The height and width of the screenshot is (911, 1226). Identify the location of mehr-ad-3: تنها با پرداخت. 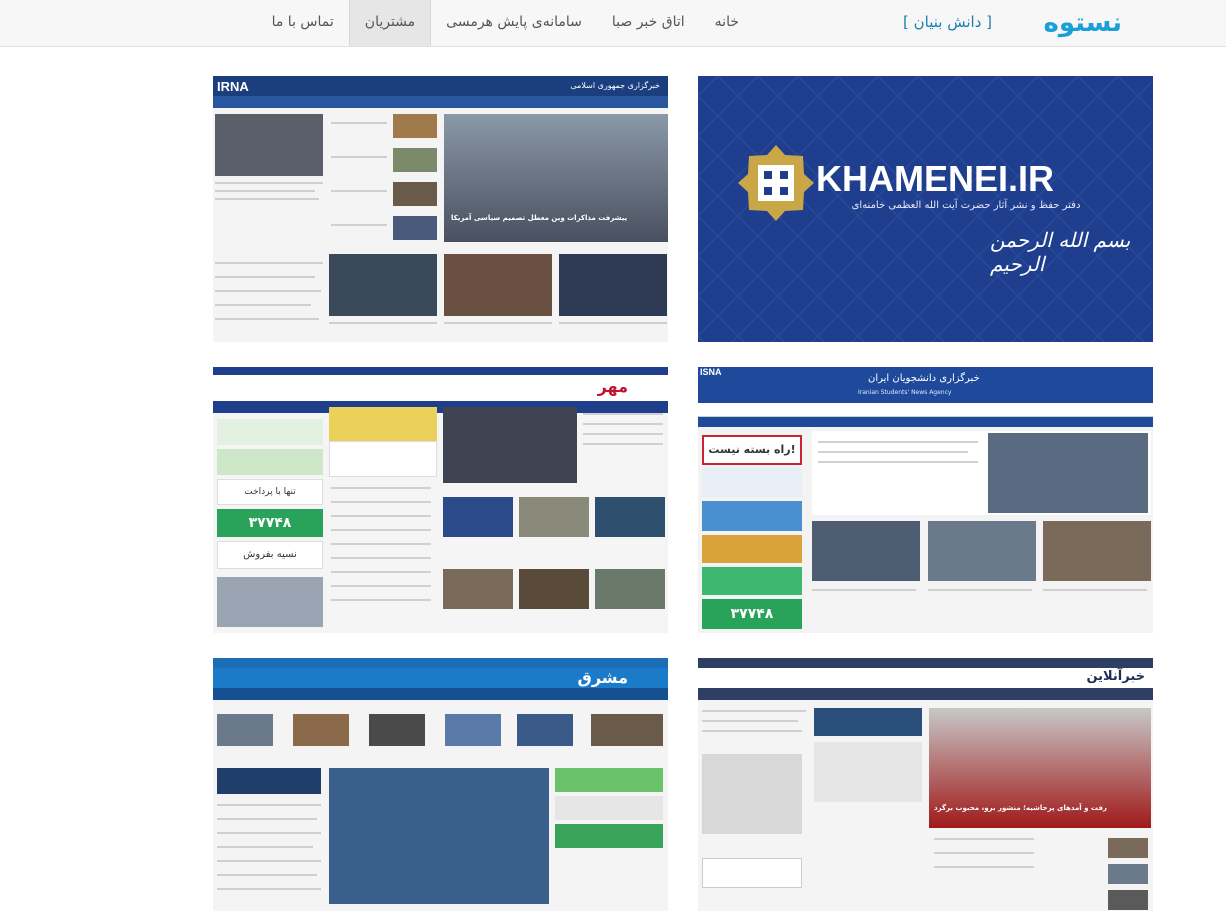
(270, 492).